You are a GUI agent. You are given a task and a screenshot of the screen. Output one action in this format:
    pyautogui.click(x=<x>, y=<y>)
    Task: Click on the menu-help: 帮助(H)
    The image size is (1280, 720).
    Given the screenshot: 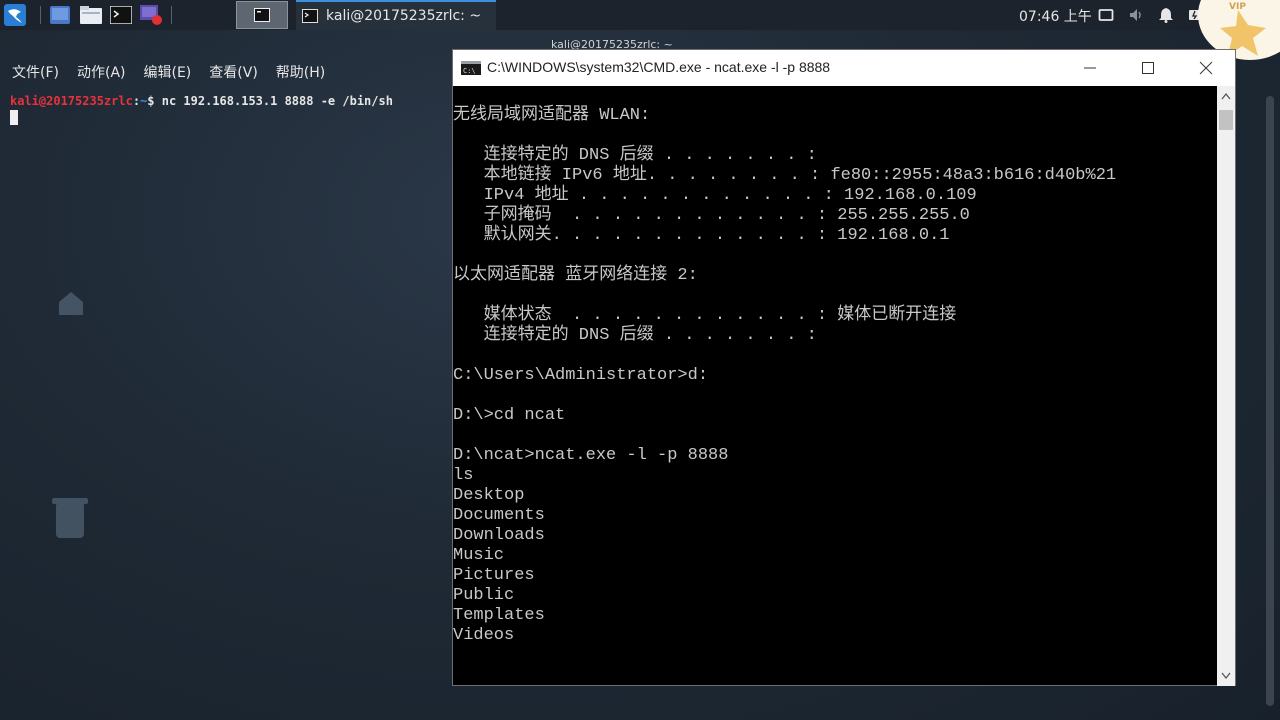 What is the action you would take?
    pyautogui.click(x=300, y=72)
    